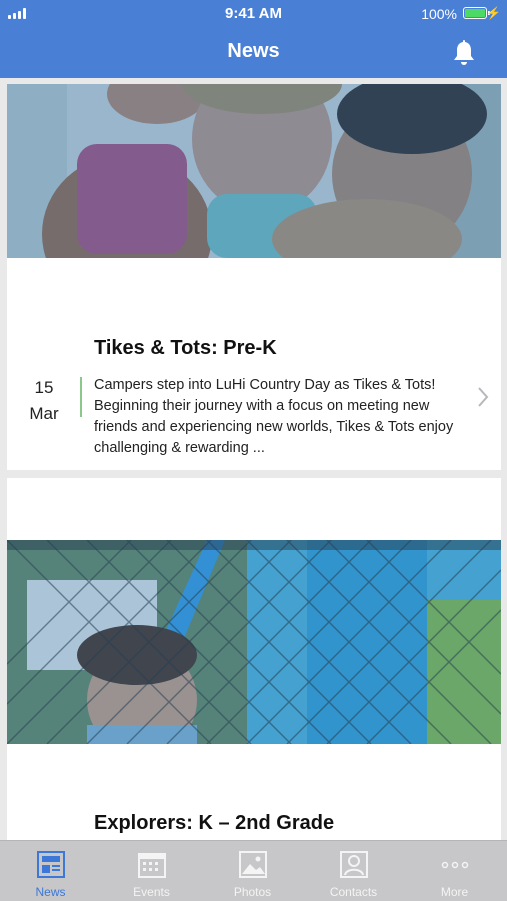  Describe the element at coordinates (151, 892) in the screenshot. I see `tab-label: Events` at that location.